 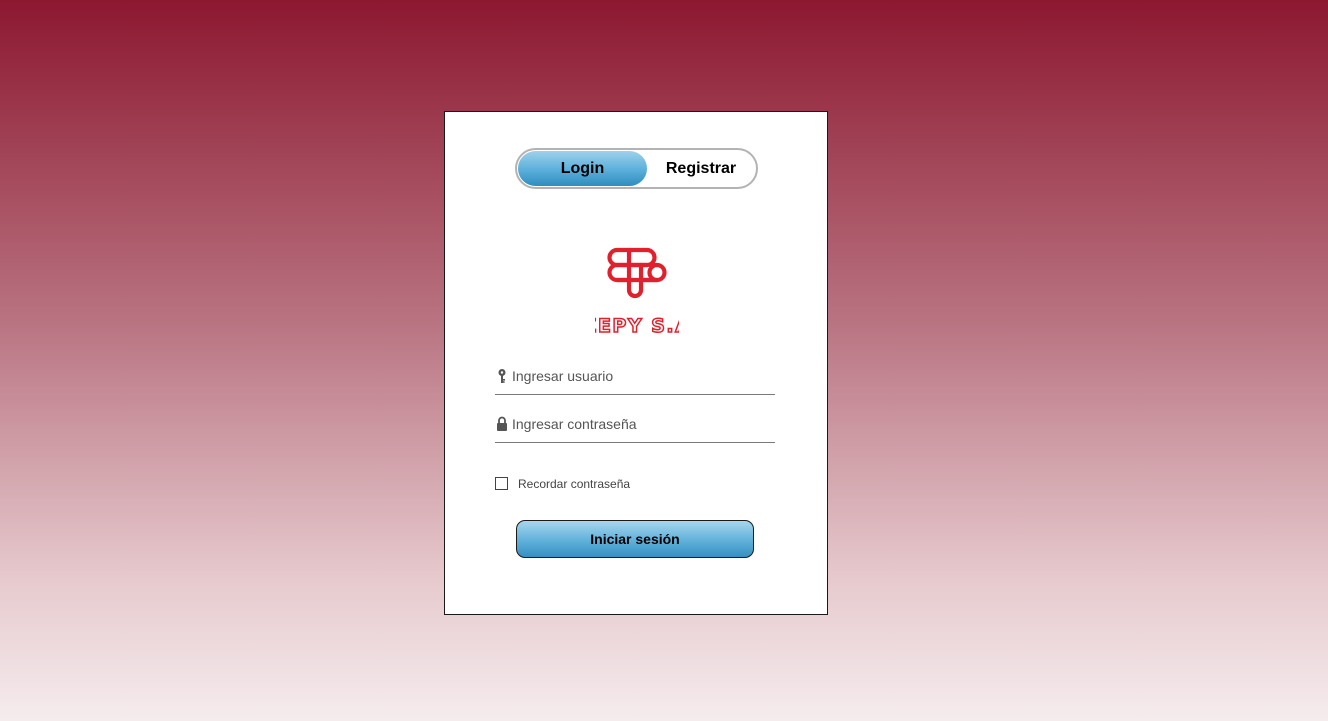 I want to click on password-input, so click(x=641, y=424).